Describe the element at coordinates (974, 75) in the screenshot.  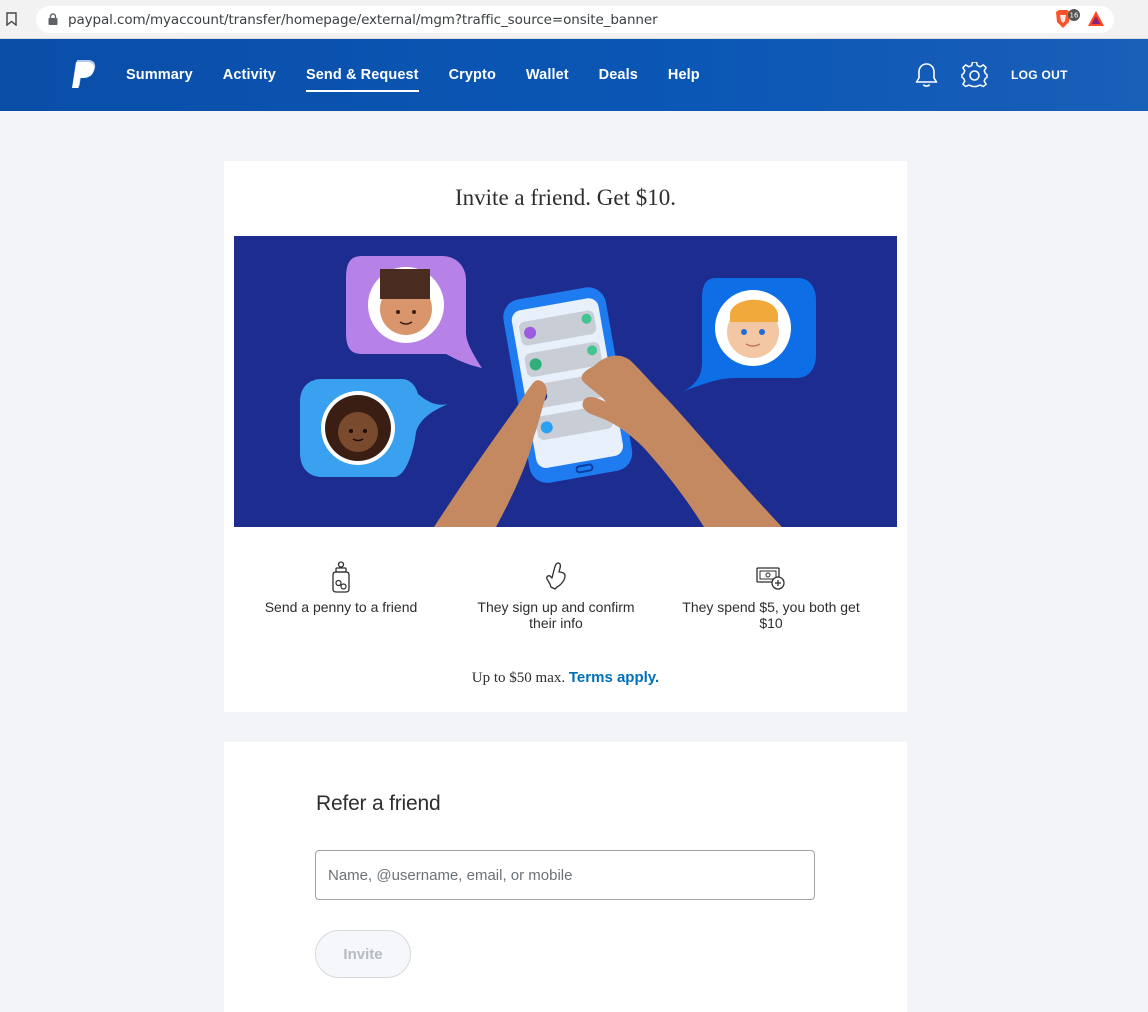
I see `gear-icon` at that location.